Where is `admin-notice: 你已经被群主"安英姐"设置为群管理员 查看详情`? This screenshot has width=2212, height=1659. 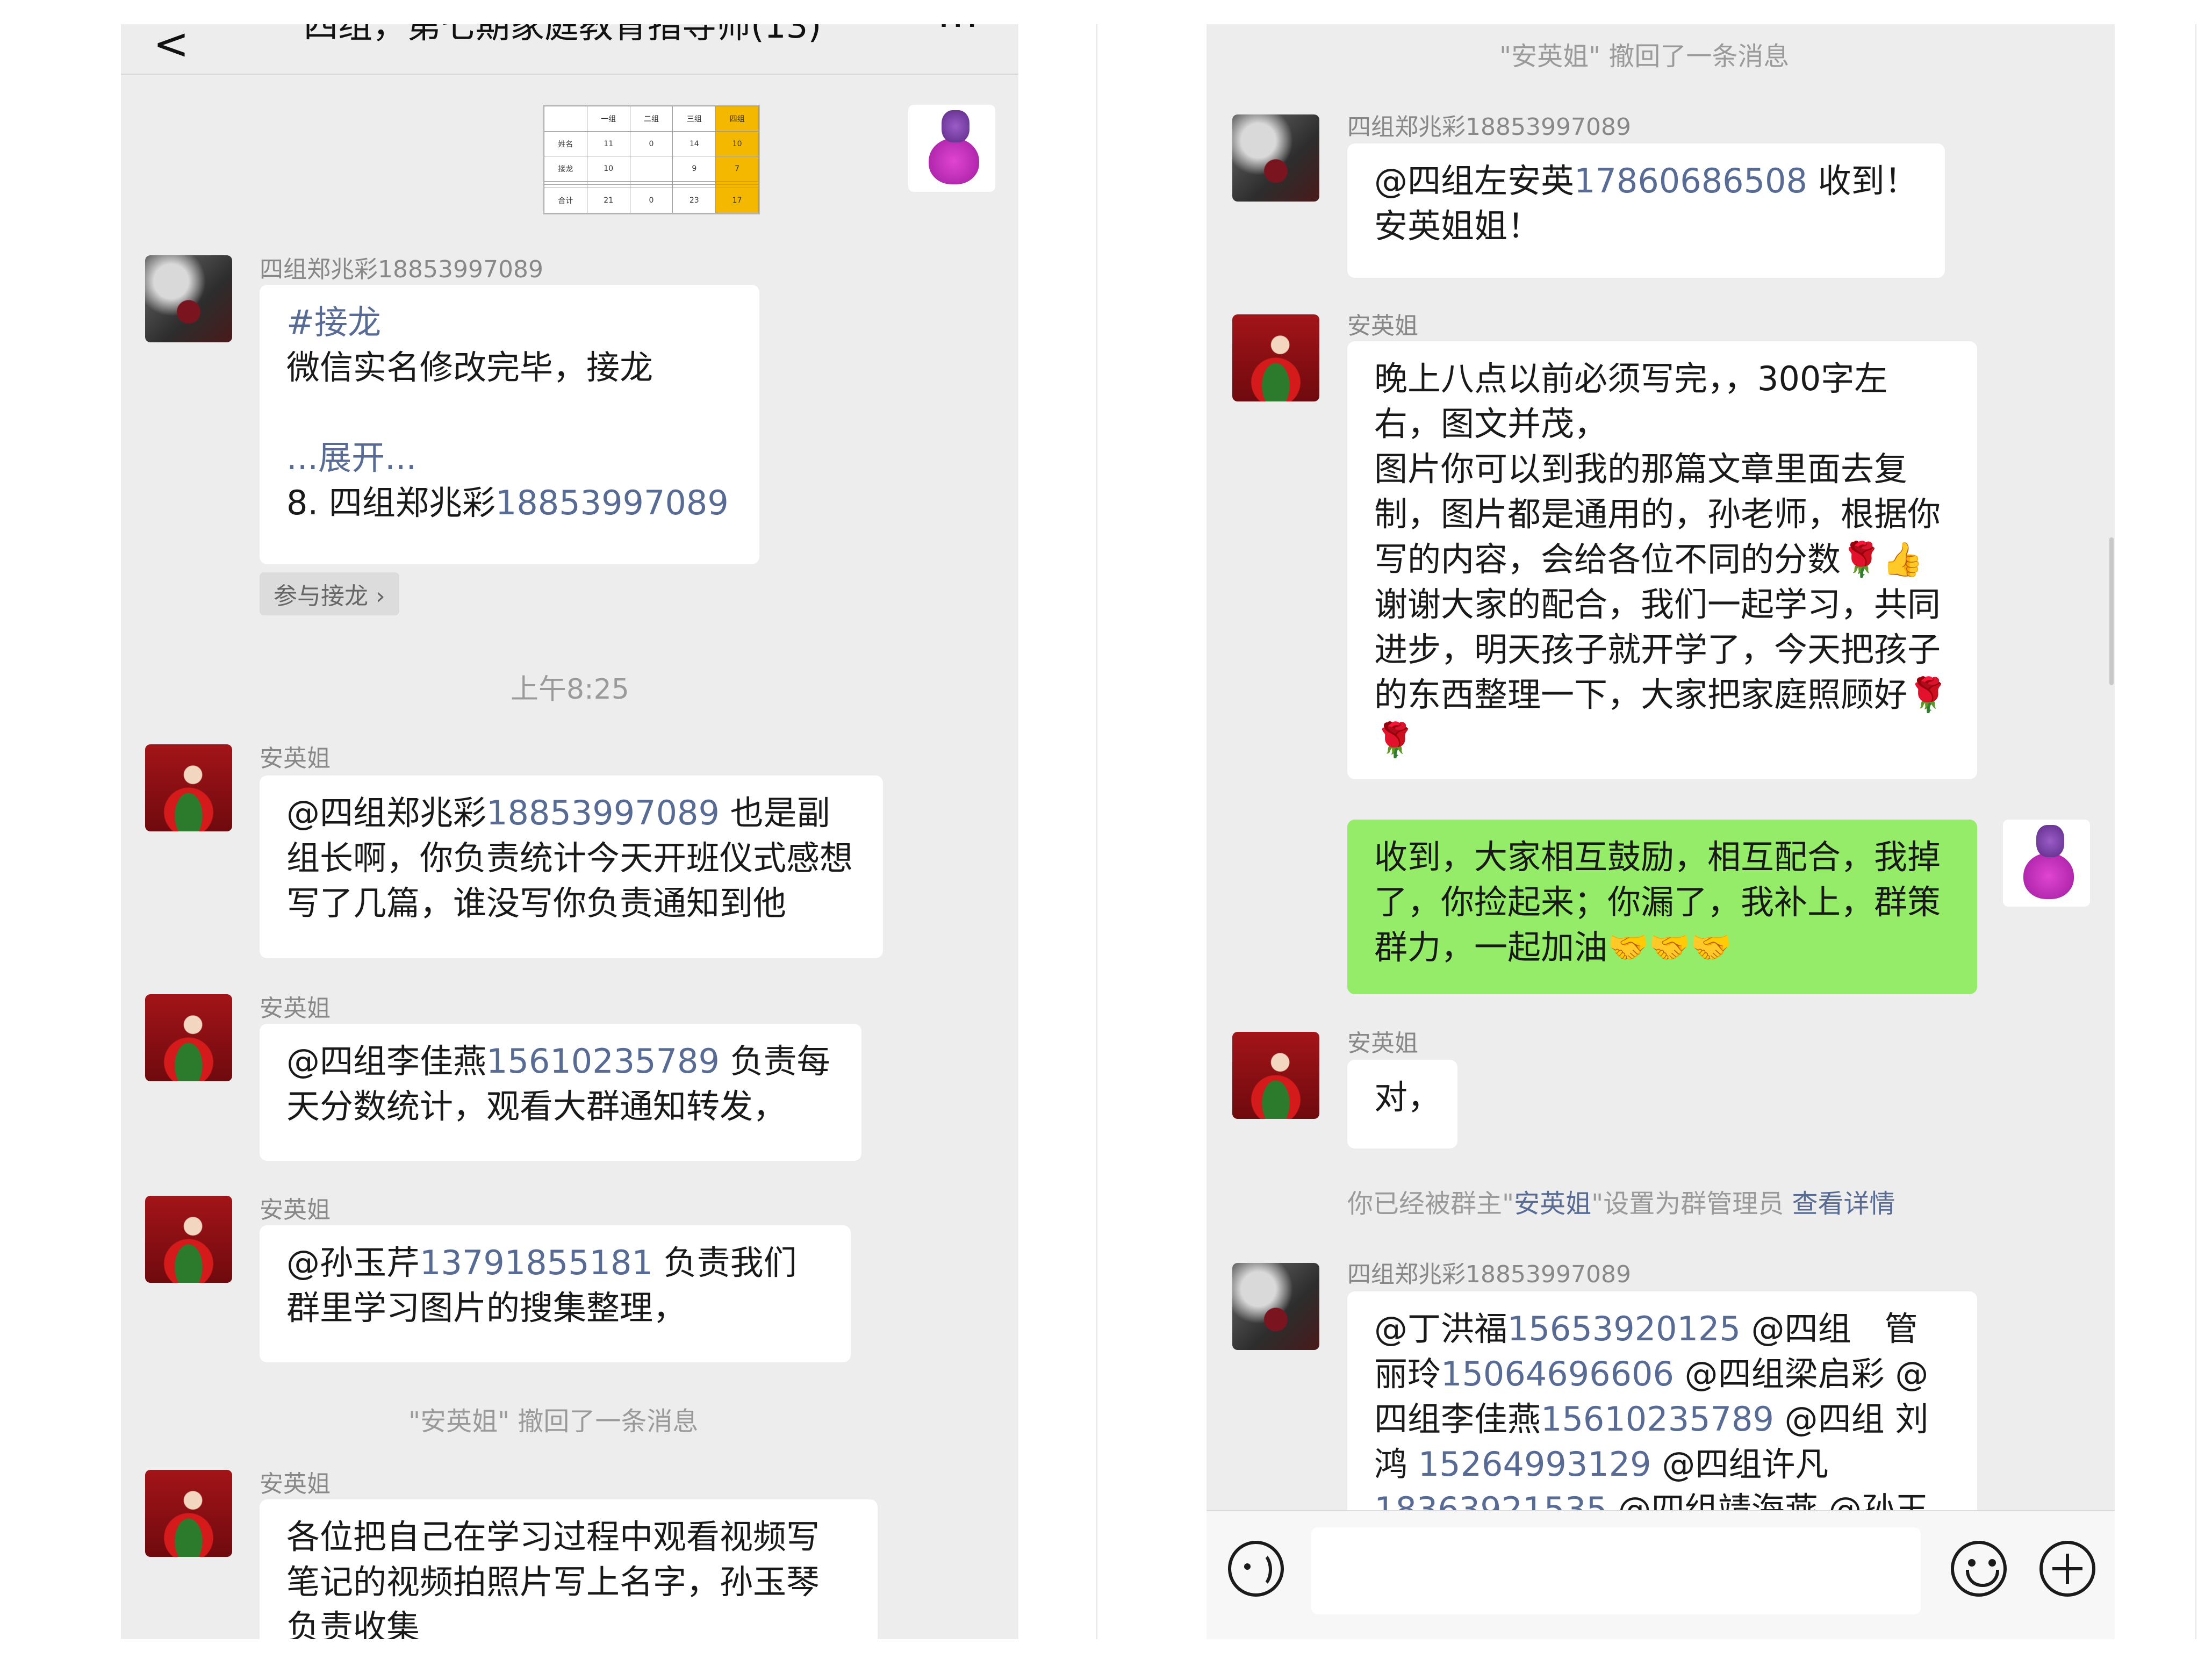
admin-notice: 你已经被群主"安英姐"设置为群管理员 查看详情 is located at coordinates (1621, 1201).